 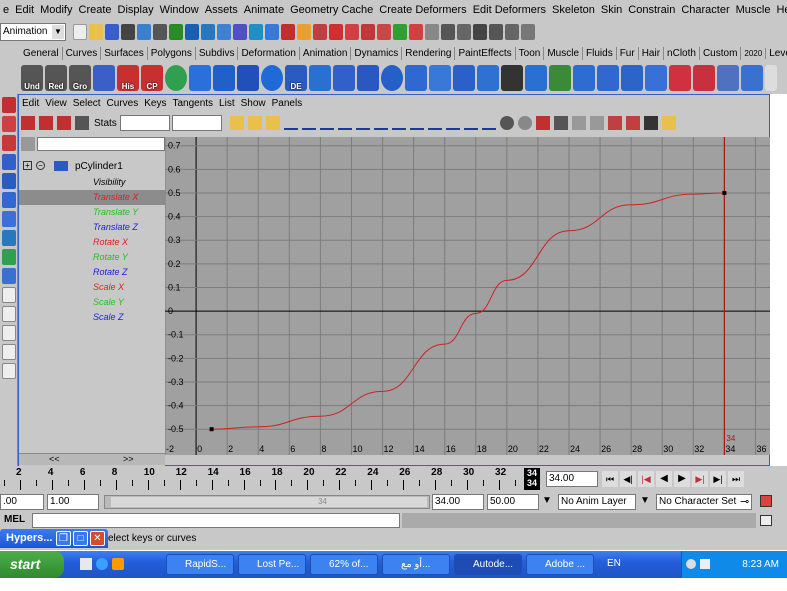 What do you see at coordinates (705, 10) in the screenshot?
I see `menu-character: Character` at bounding box center [705, 10].